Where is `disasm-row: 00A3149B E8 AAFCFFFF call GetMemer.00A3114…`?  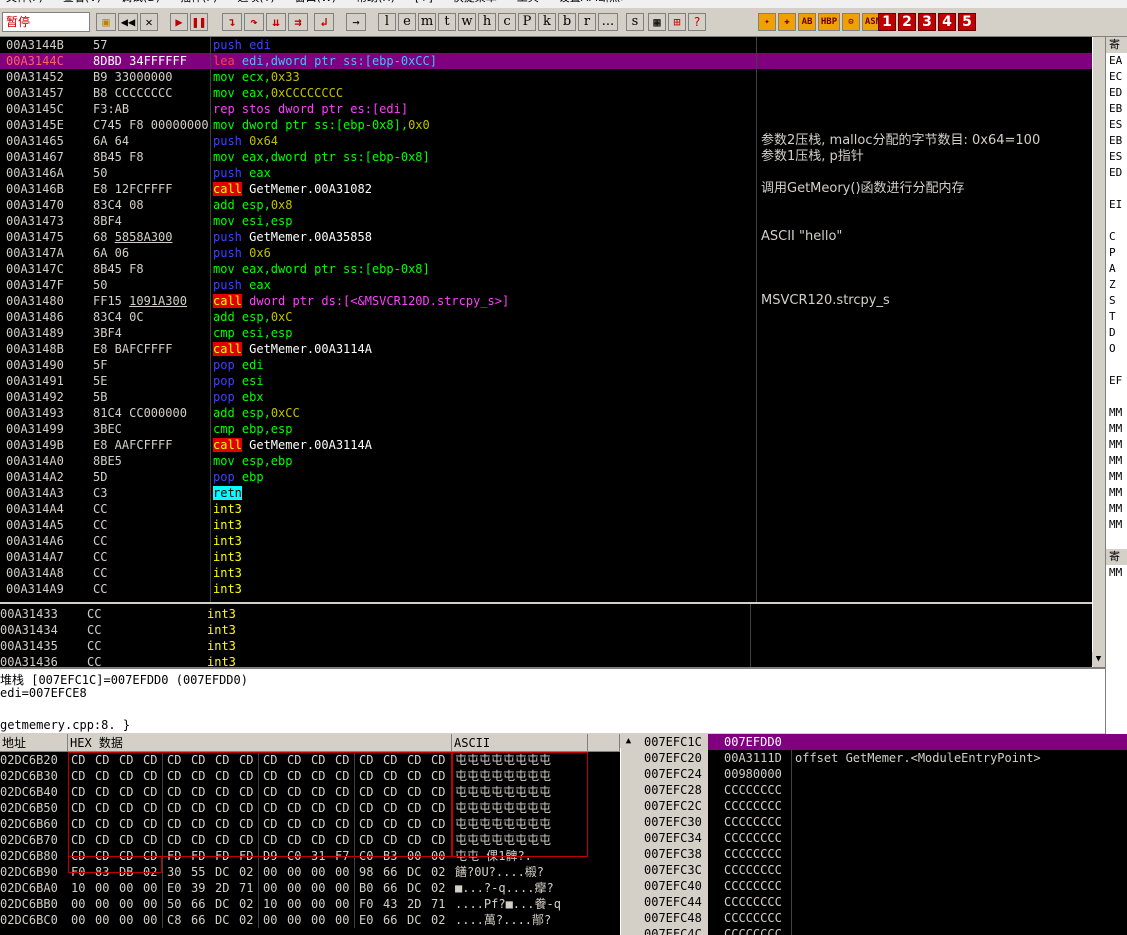 disasm-row: 00A3149B E8 AAFCFFFF call GetMemer.00A3114… is located at coordinates (546, 445).